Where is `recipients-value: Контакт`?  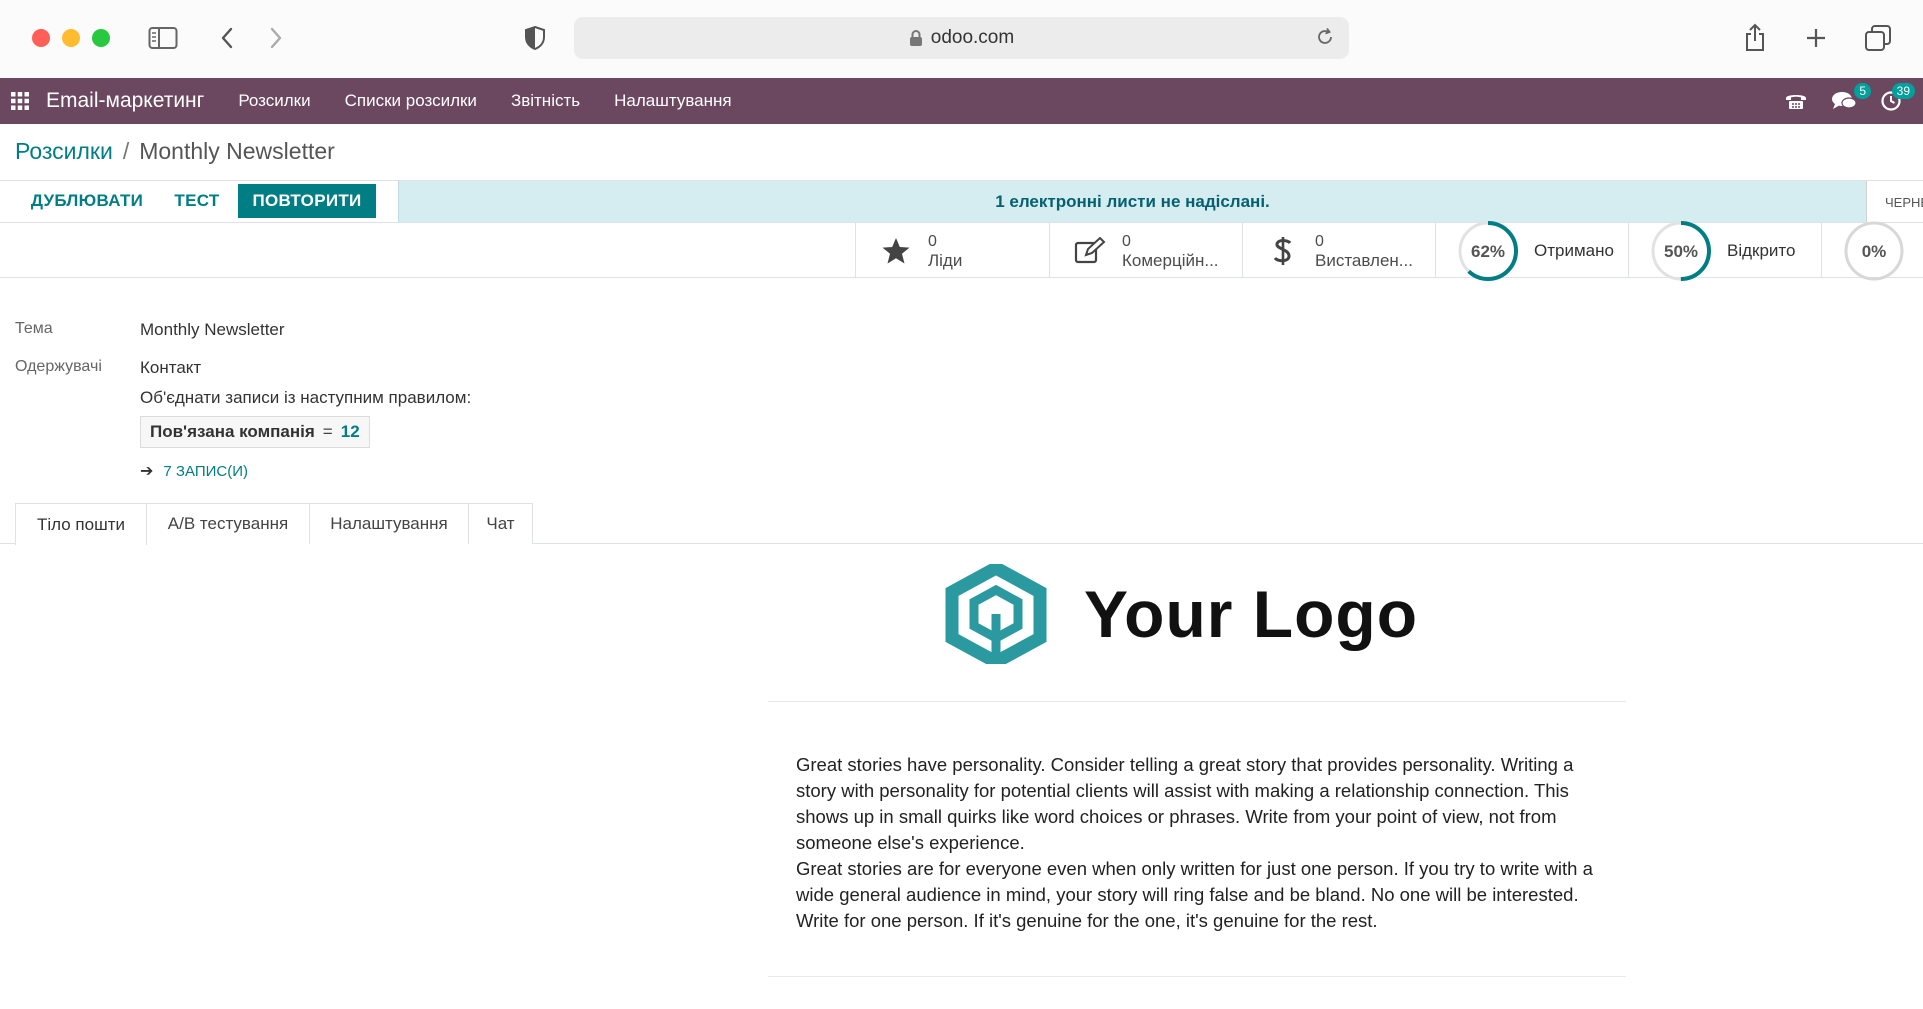 recipients-value: Контакт is located at coordinates (170, 368).